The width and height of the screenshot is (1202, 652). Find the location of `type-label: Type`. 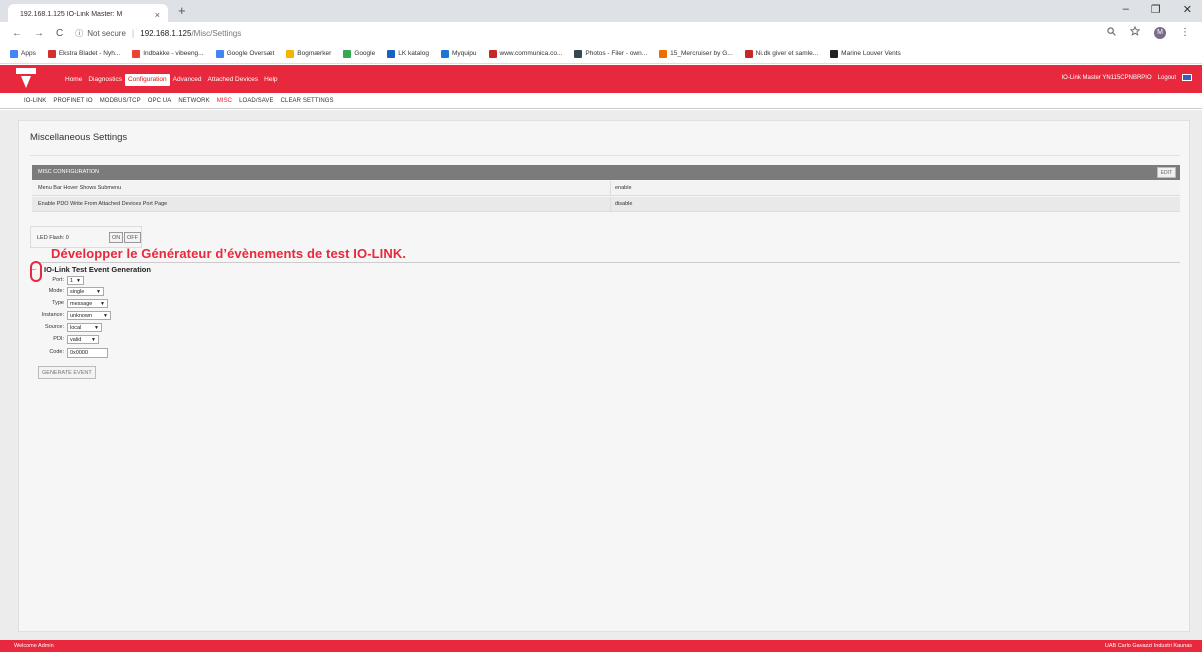

type-label: Type is located at coordinates (58, 303).